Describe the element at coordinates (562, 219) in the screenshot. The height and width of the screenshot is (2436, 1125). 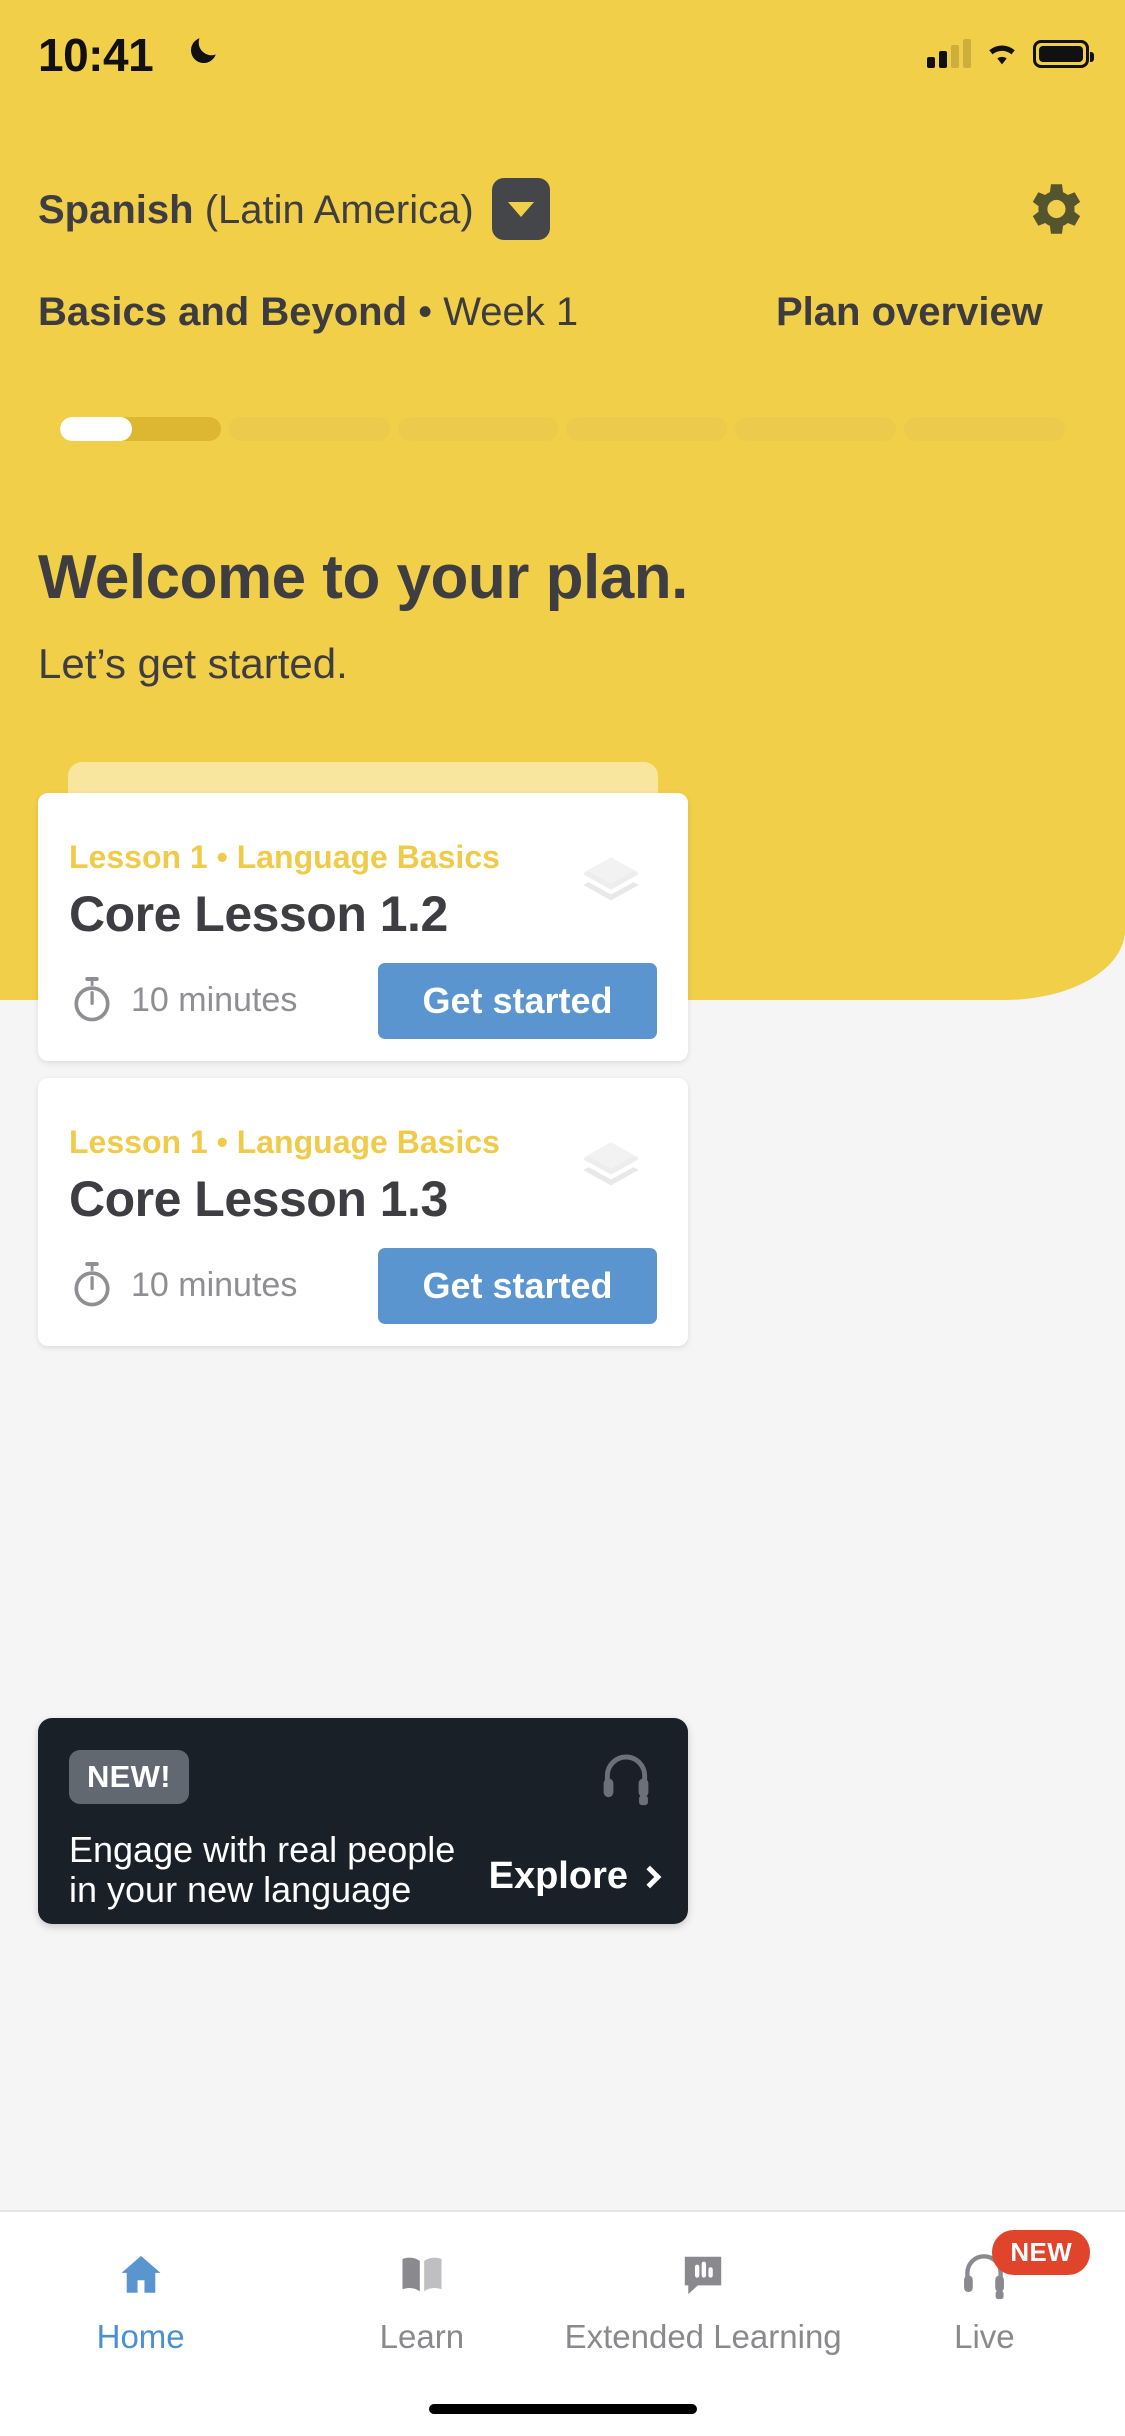
I see `language-selector-row: Spanish (Latin America)` at that location.